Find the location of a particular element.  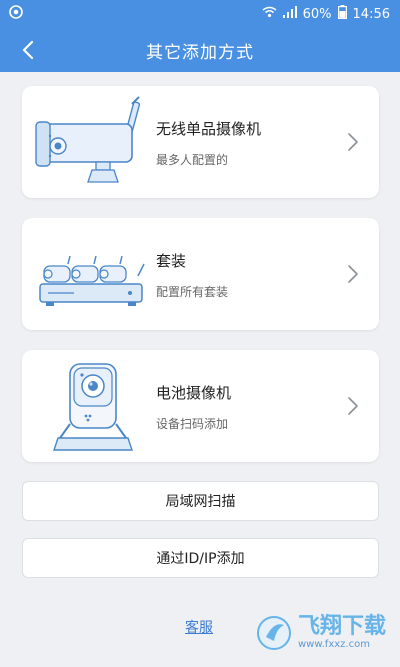

card-title: 电池摄像机 is located at coordinates (194, 393).